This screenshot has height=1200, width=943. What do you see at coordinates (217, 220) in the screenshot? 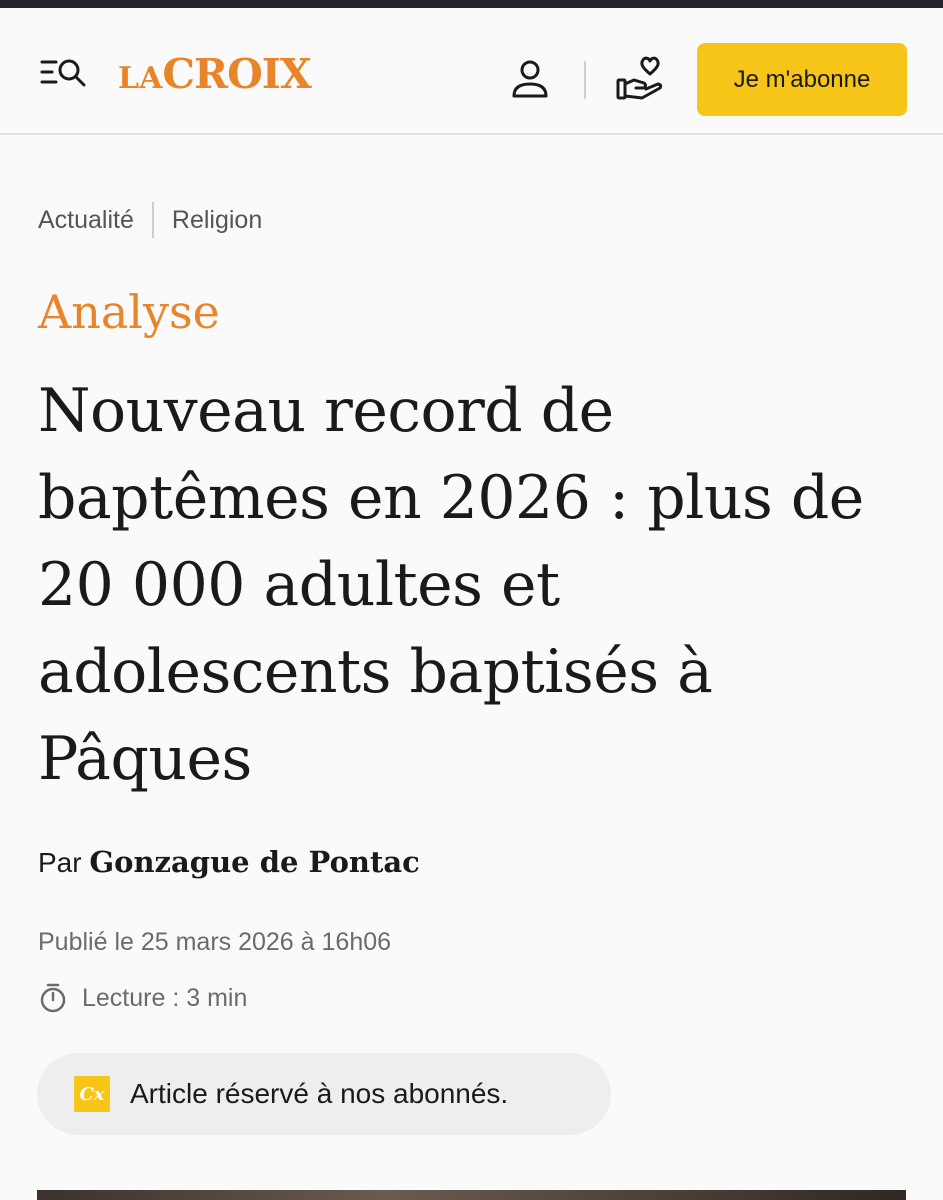
I see `breadcrumb-religion: Religion` at bounding box center [217, 220].